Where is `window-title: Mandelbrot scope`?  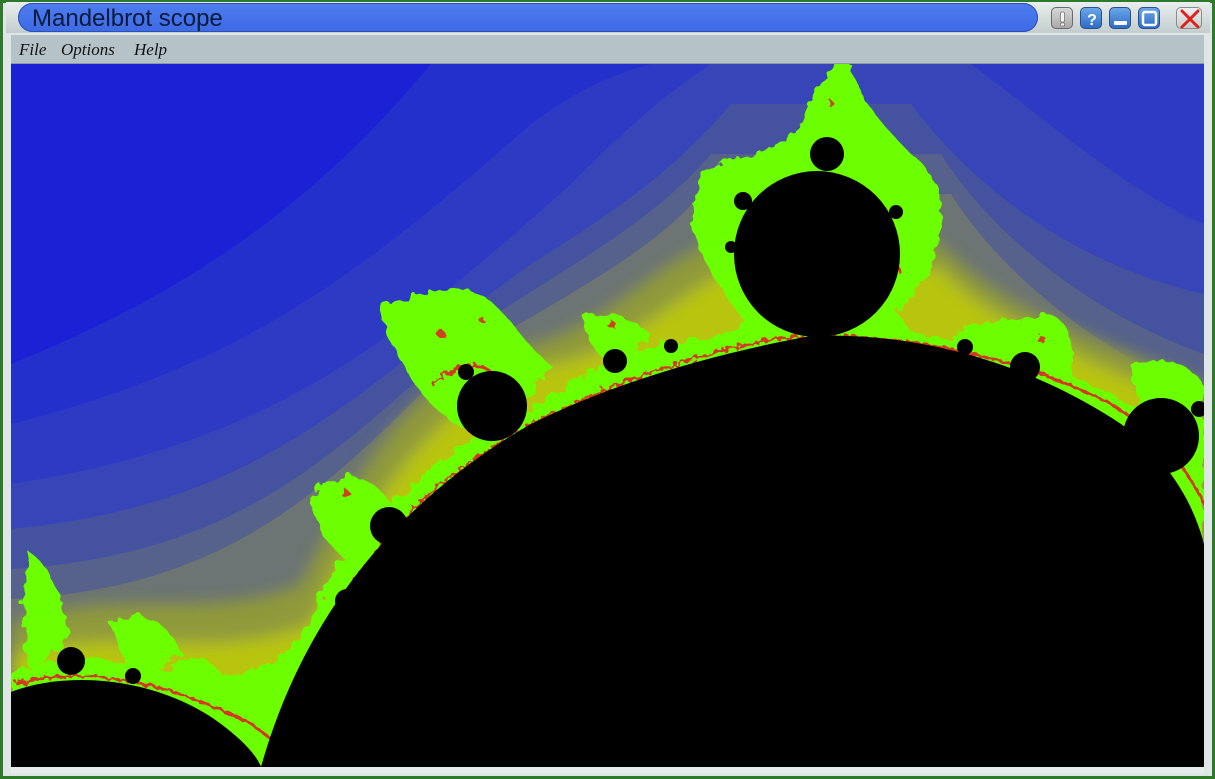 window-title: Mandelbrot scope is located at coordinates (127, 18).